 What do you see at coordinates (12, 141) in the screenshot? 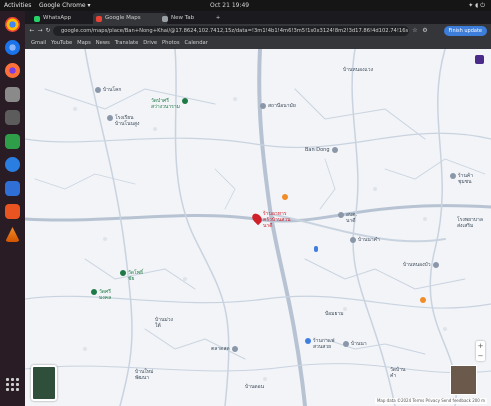
I see `spreadsheet-icon` at bounding box center [12, 141].